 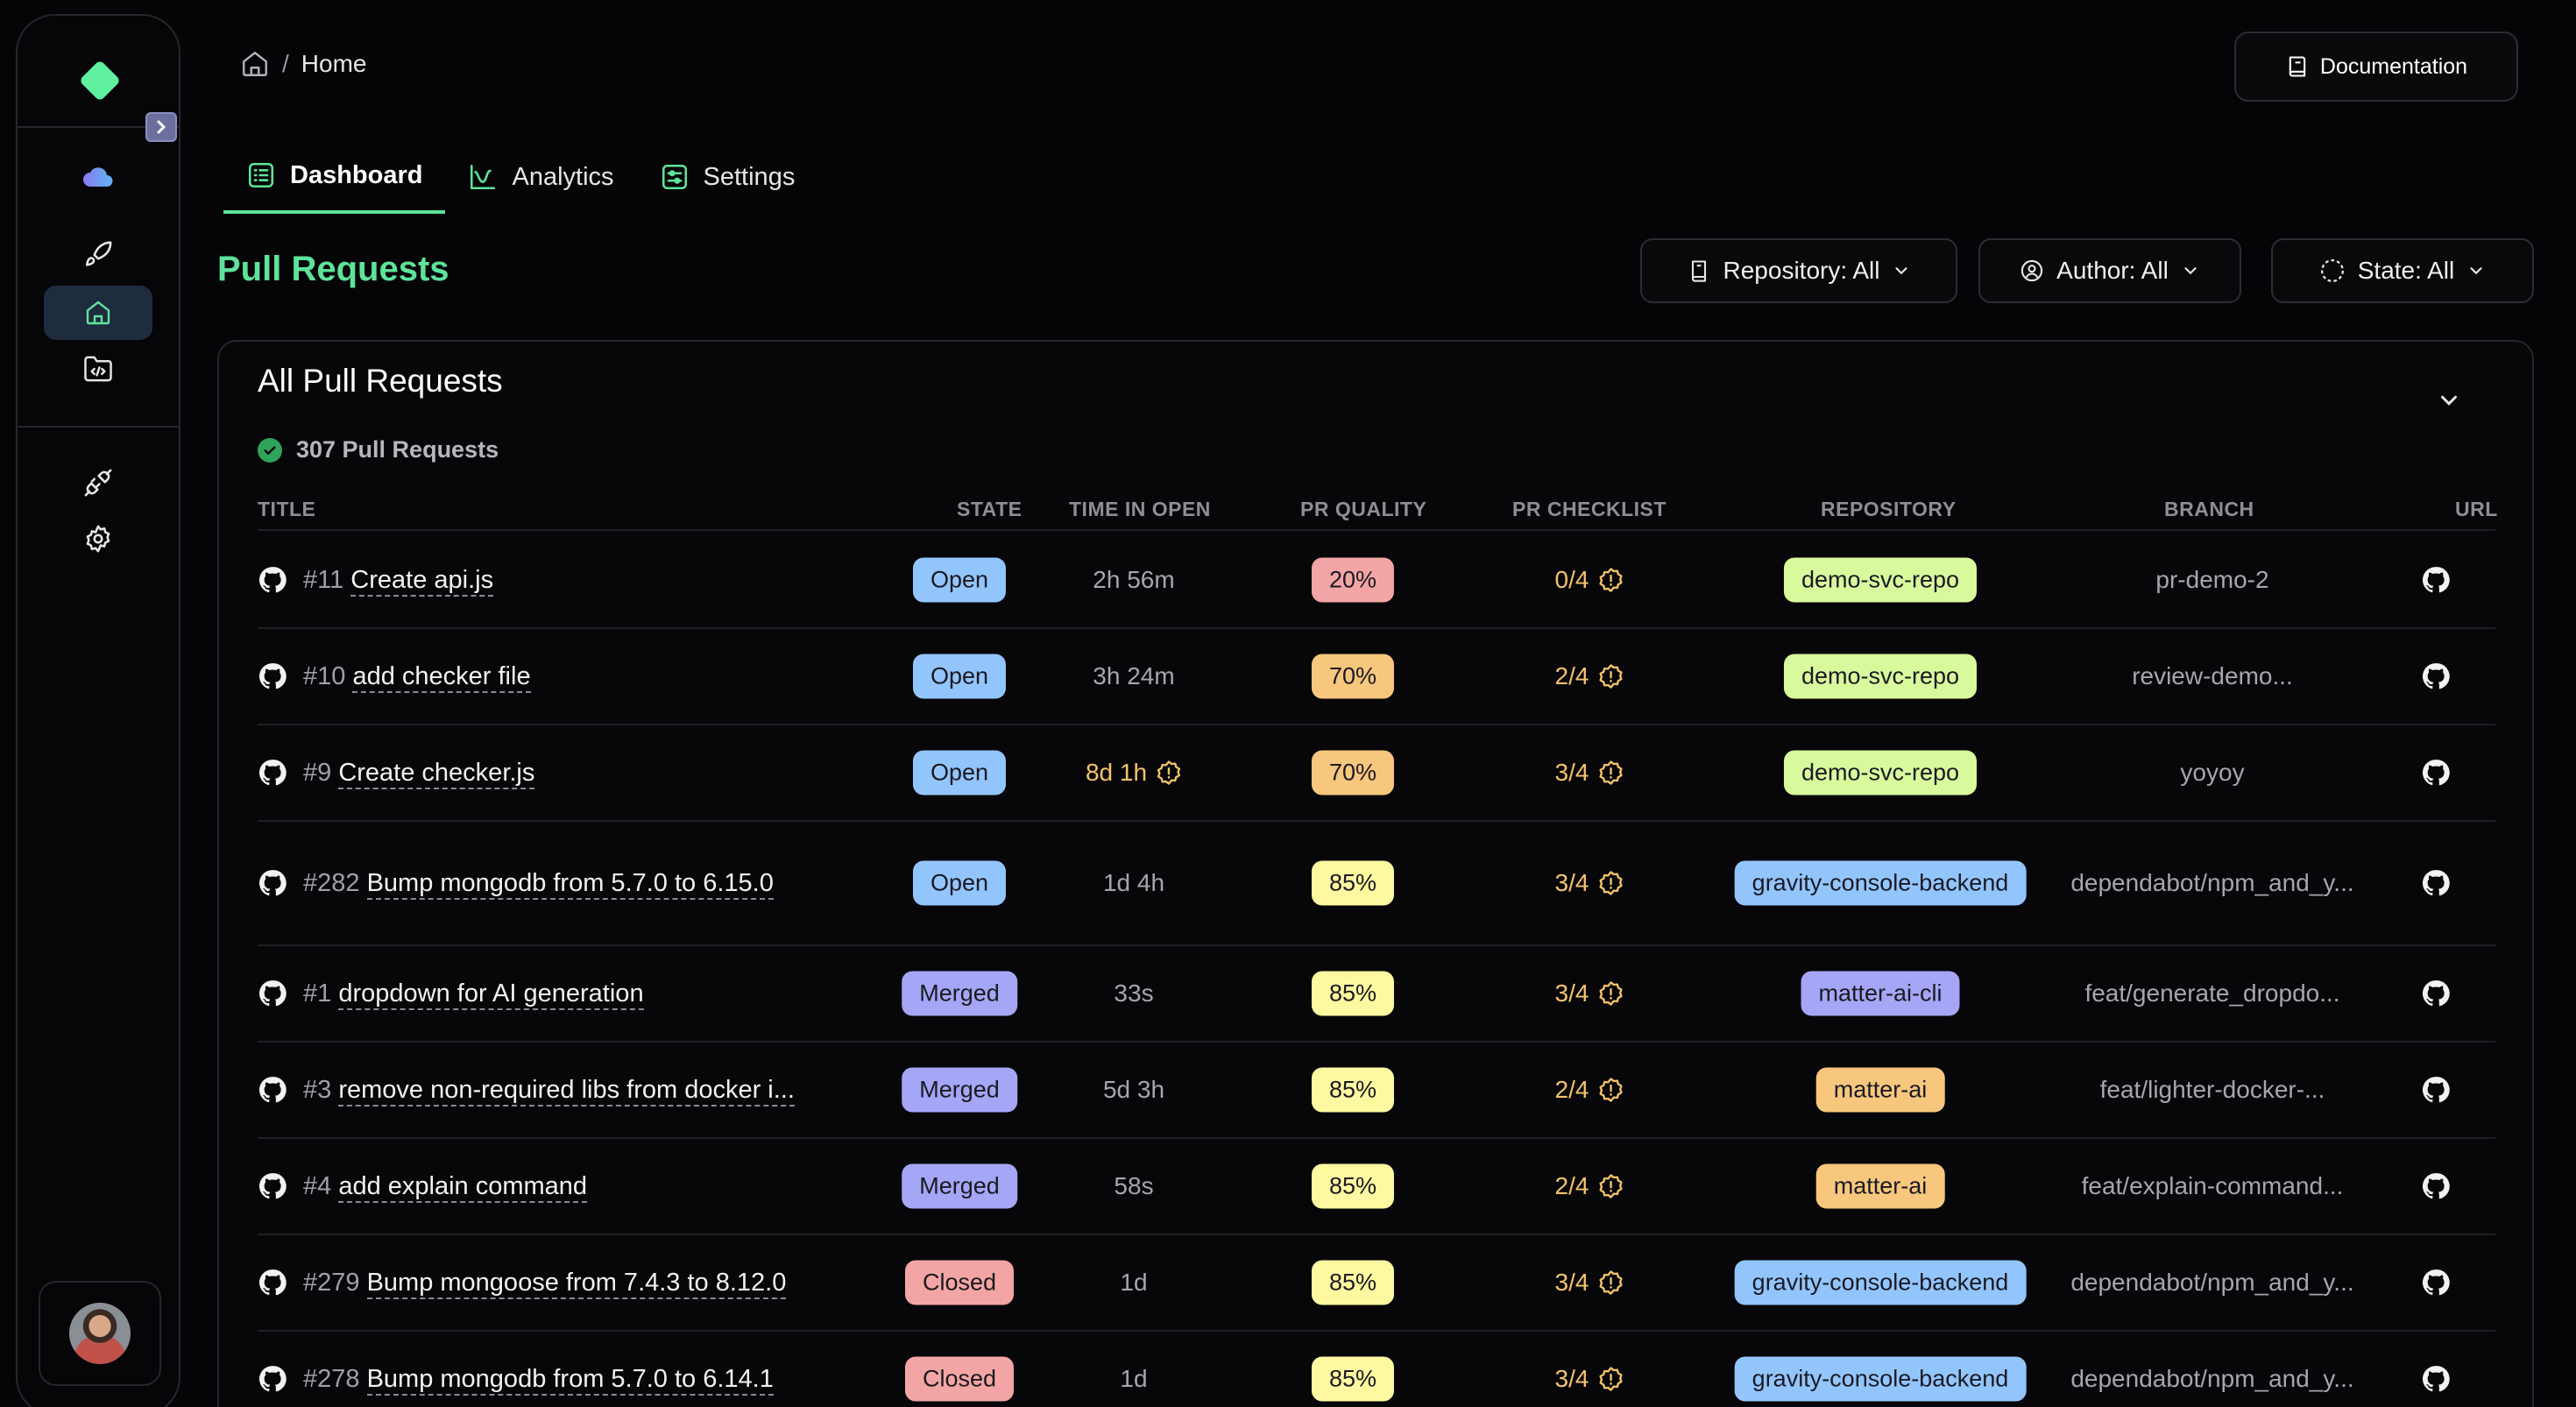 I want to click on quality-badge: 85%, so click(x=1353, y=883).